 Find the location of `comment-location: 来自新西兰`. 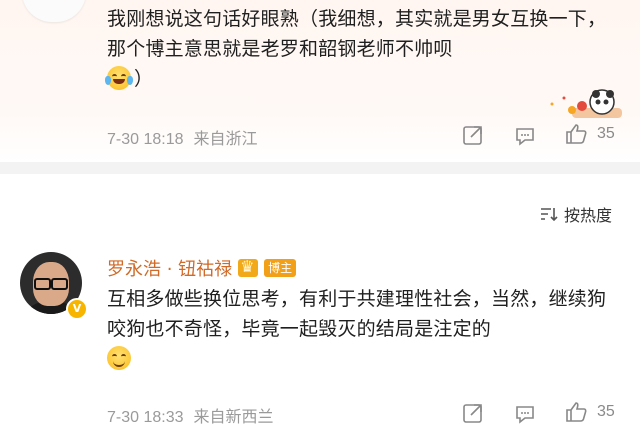

comment-location: 来自新西兰 is located at coordinates (233, 417).